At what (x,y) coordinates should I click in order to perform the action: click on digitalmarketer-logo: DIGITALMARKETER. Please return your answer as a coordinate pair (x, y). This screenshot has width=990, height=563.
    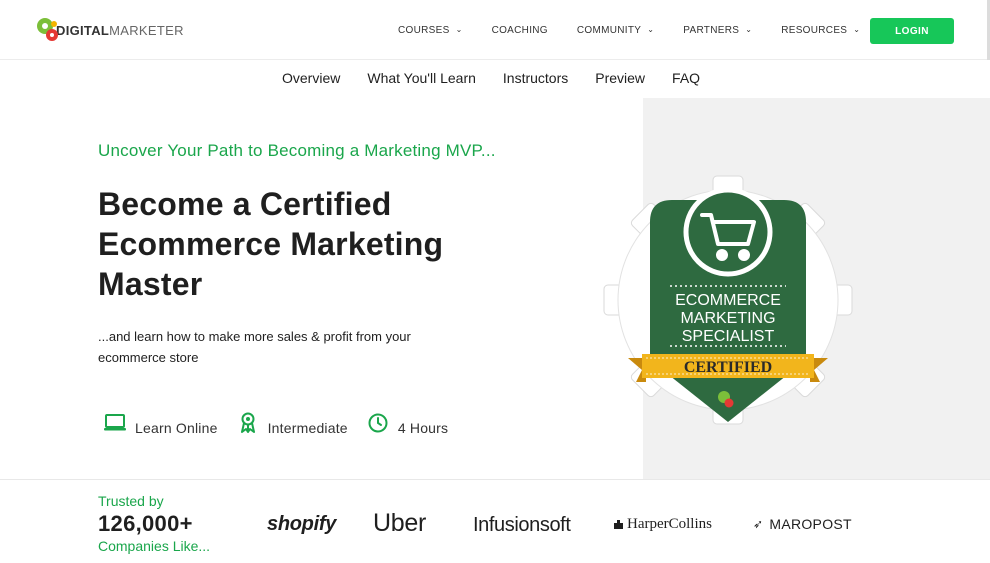
    Looking at the image, I should click on (109, 29).